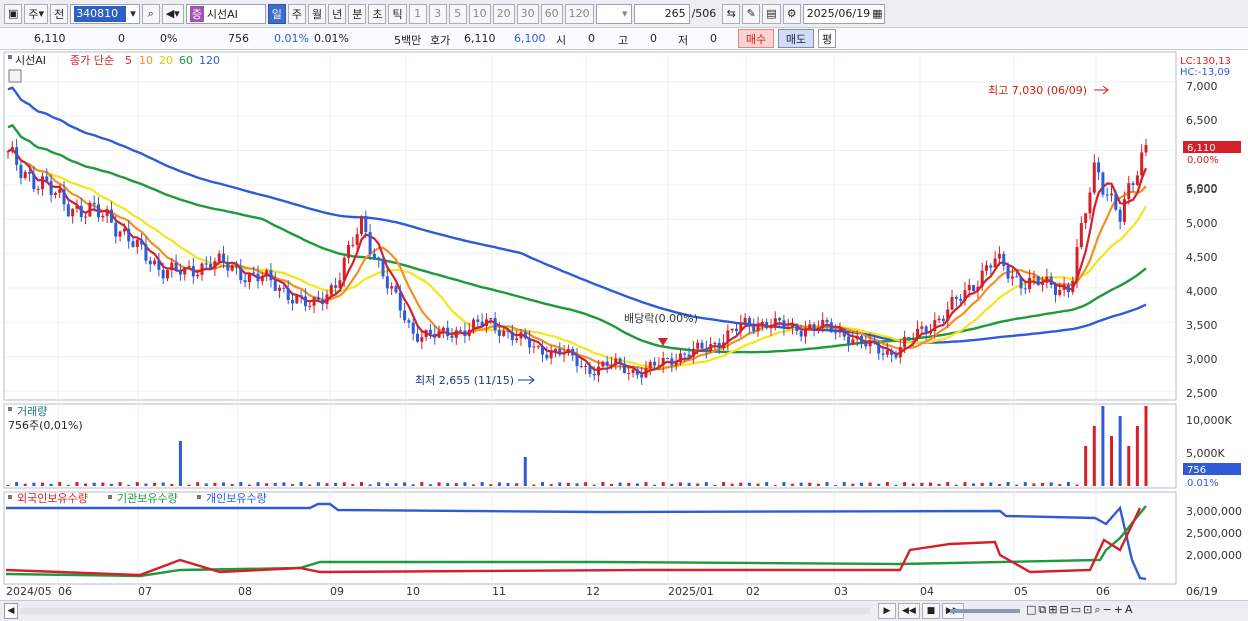  I want to click on minute-3: 3, so click(437, 13).